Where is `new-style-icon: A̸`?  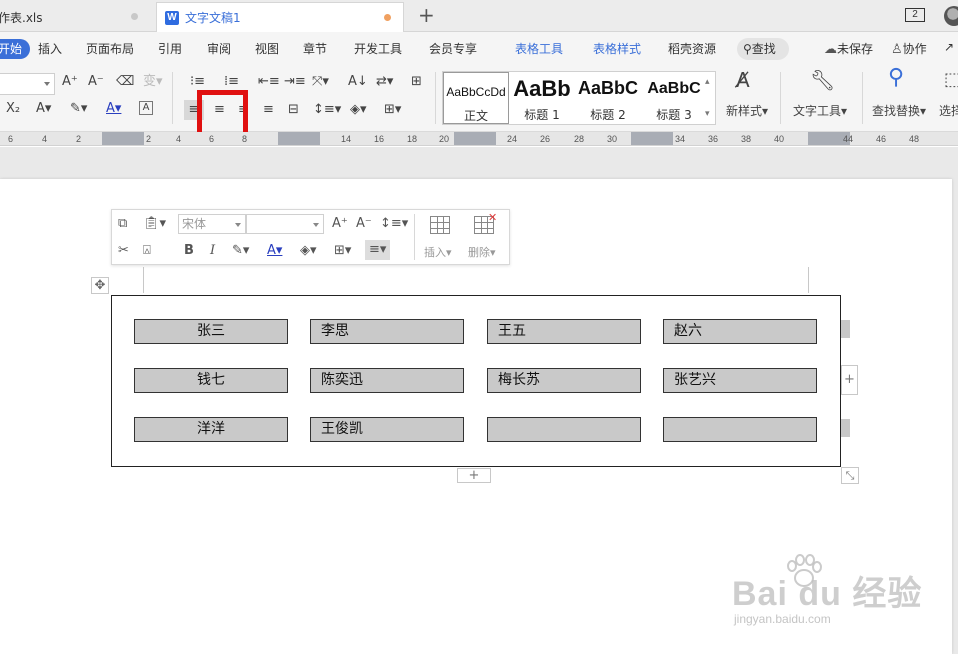 new-style-icon: A̸ is located at coordinates (743, 80).